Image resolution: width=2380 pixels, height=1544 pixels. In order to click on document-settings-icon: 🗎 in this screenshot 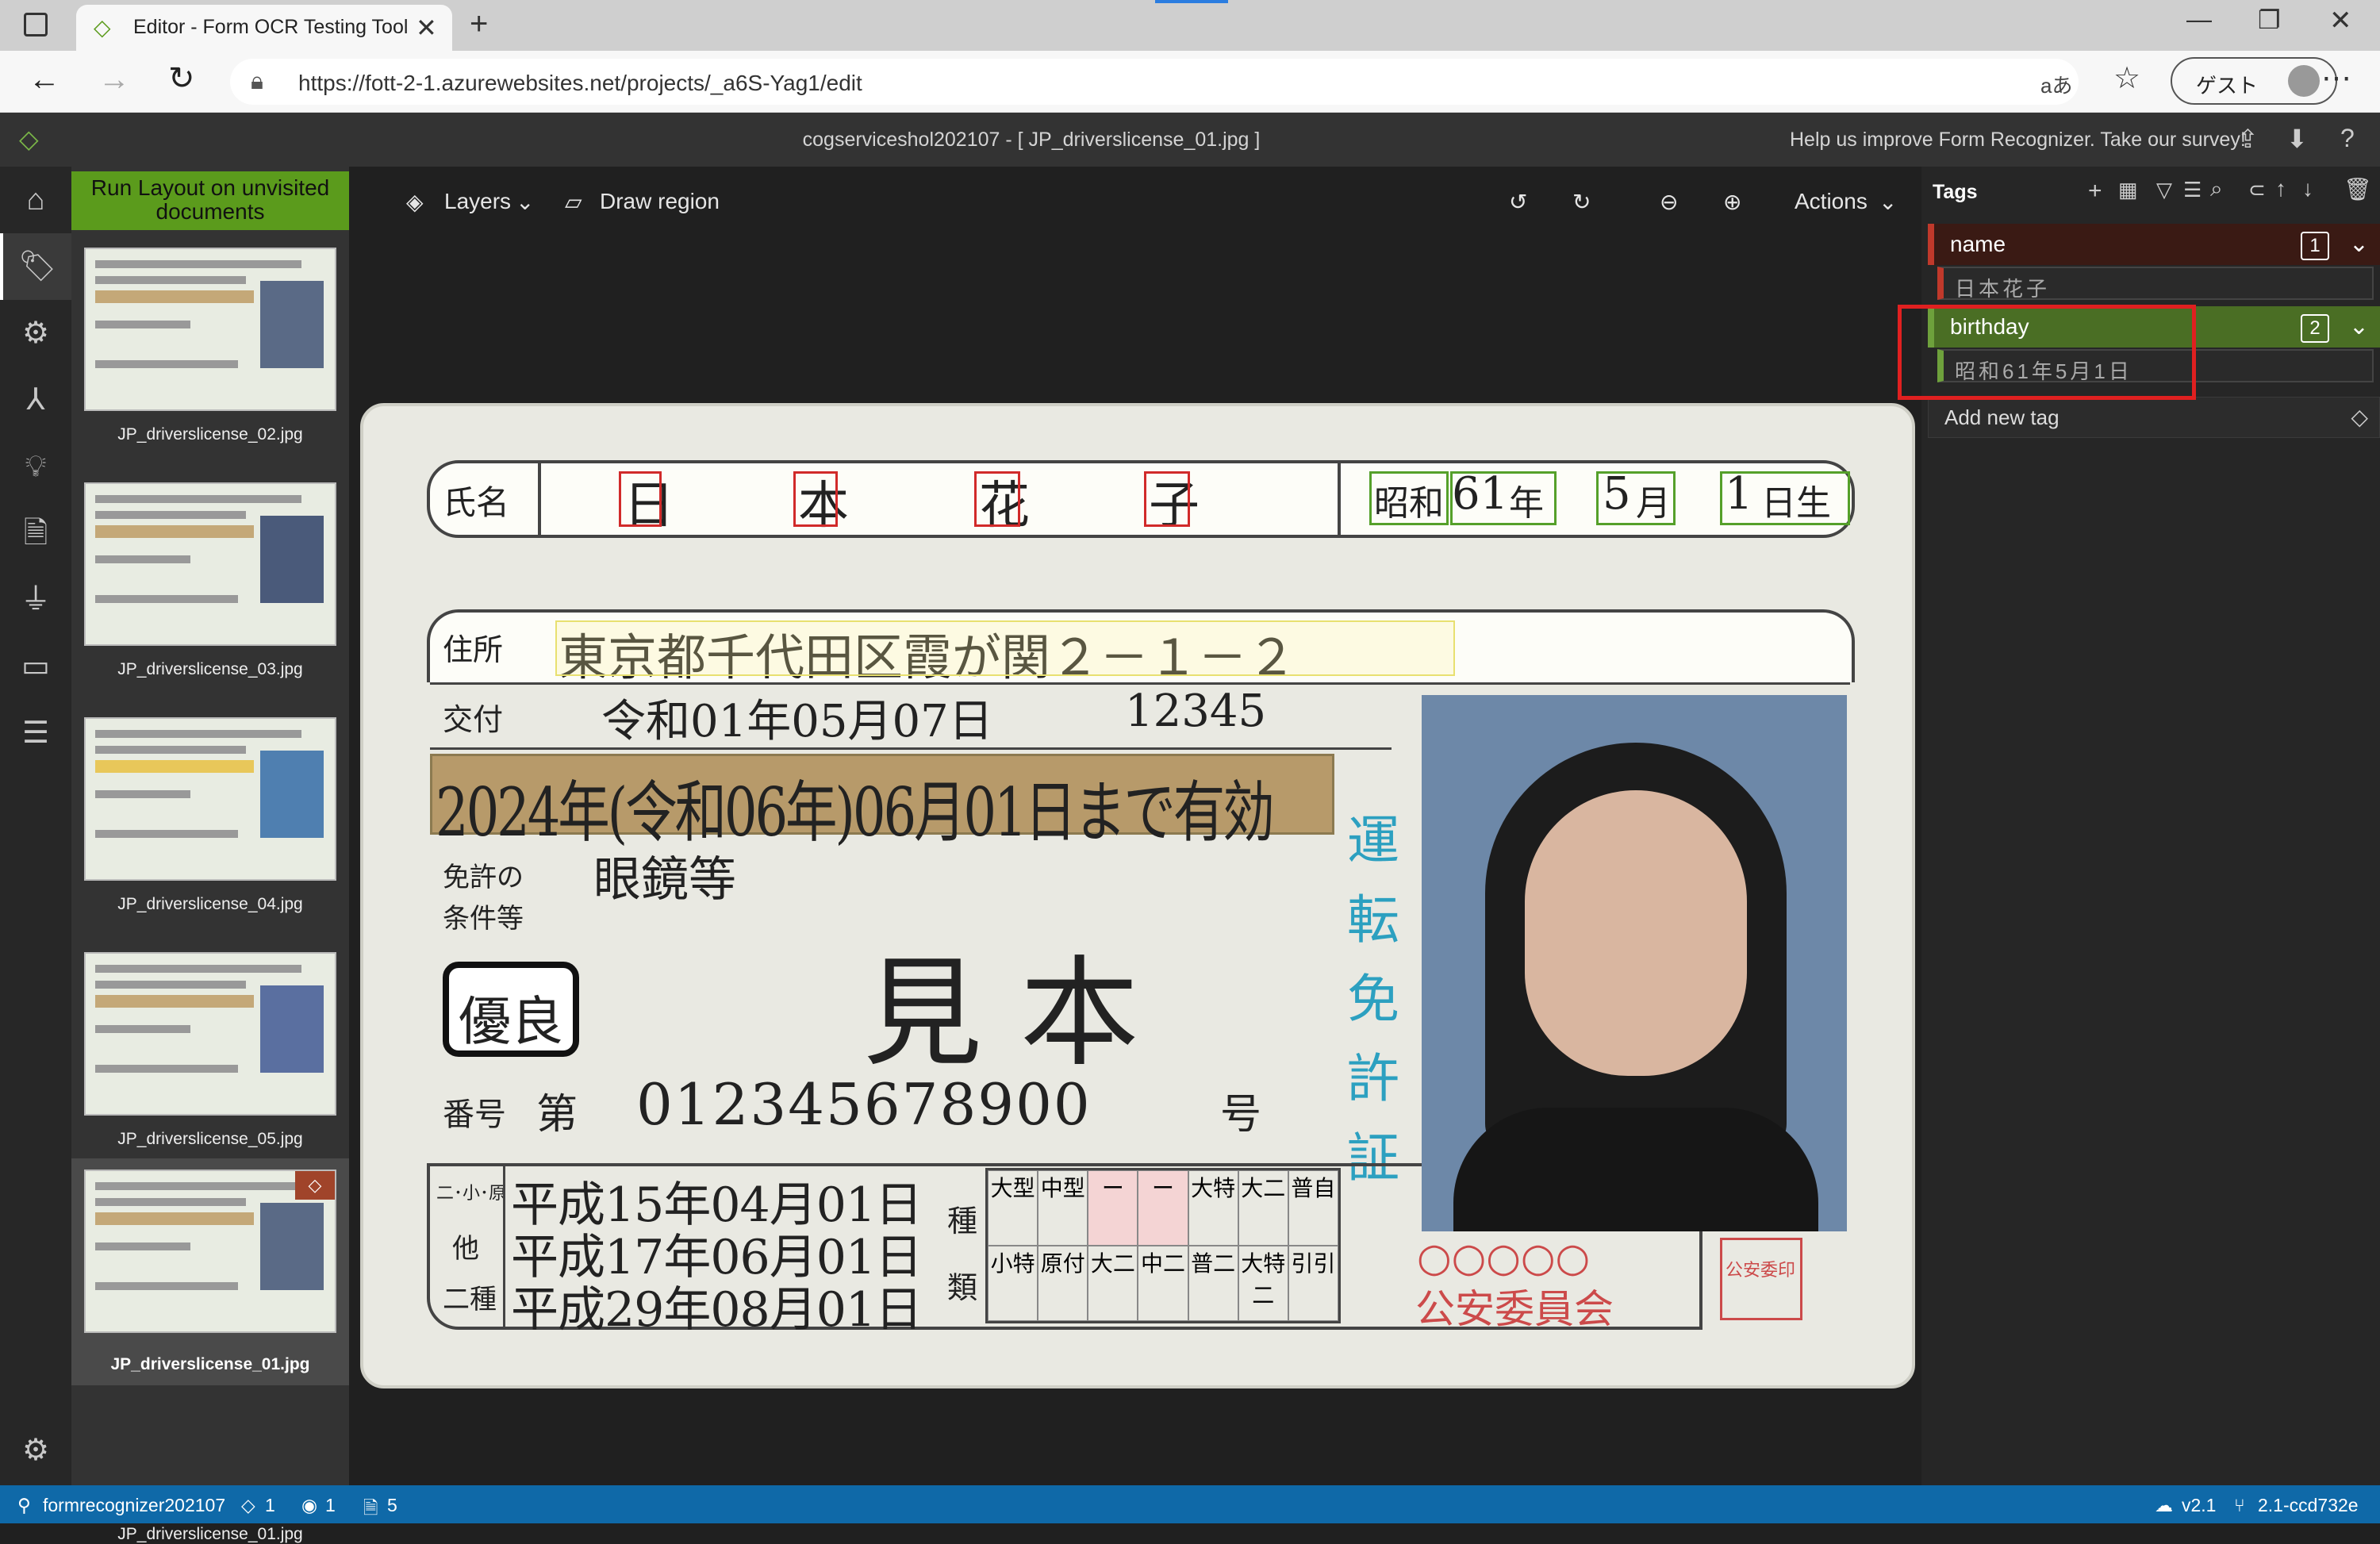, I will do `click(35, 533)`.